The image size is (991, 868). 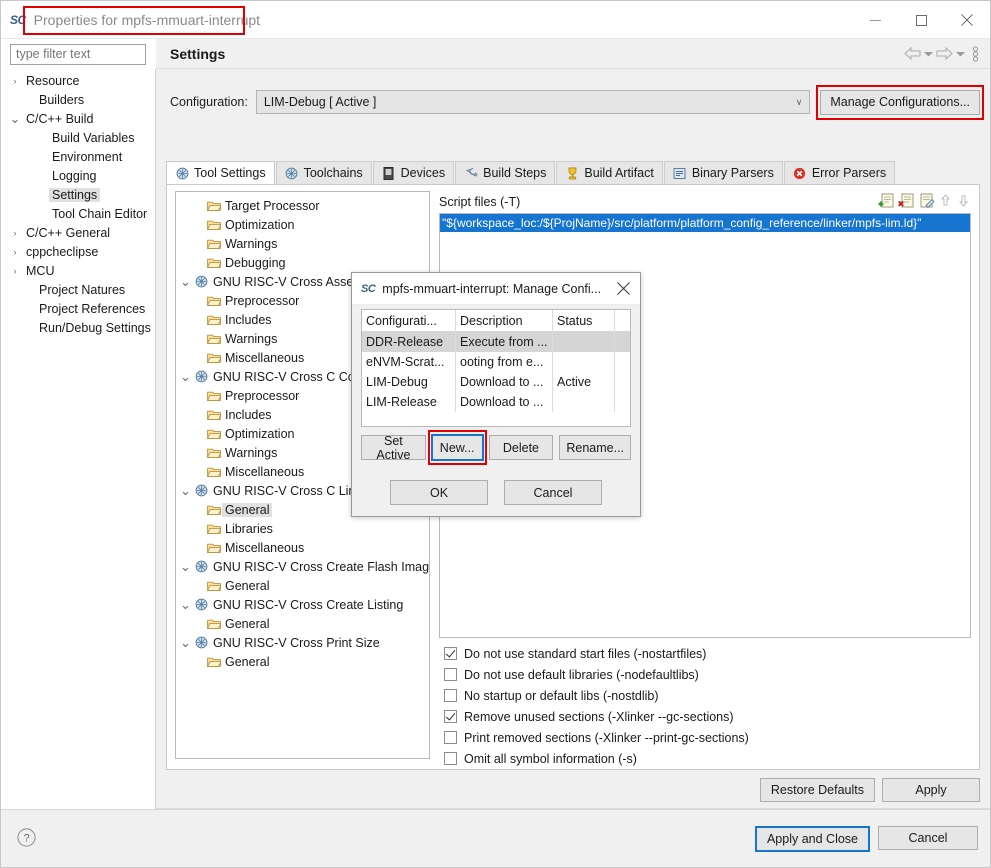 What do you see at coordinates (439, 492) in the screenshot?
I see `modal-ok-button: OK` at bounding box center [439, 492].